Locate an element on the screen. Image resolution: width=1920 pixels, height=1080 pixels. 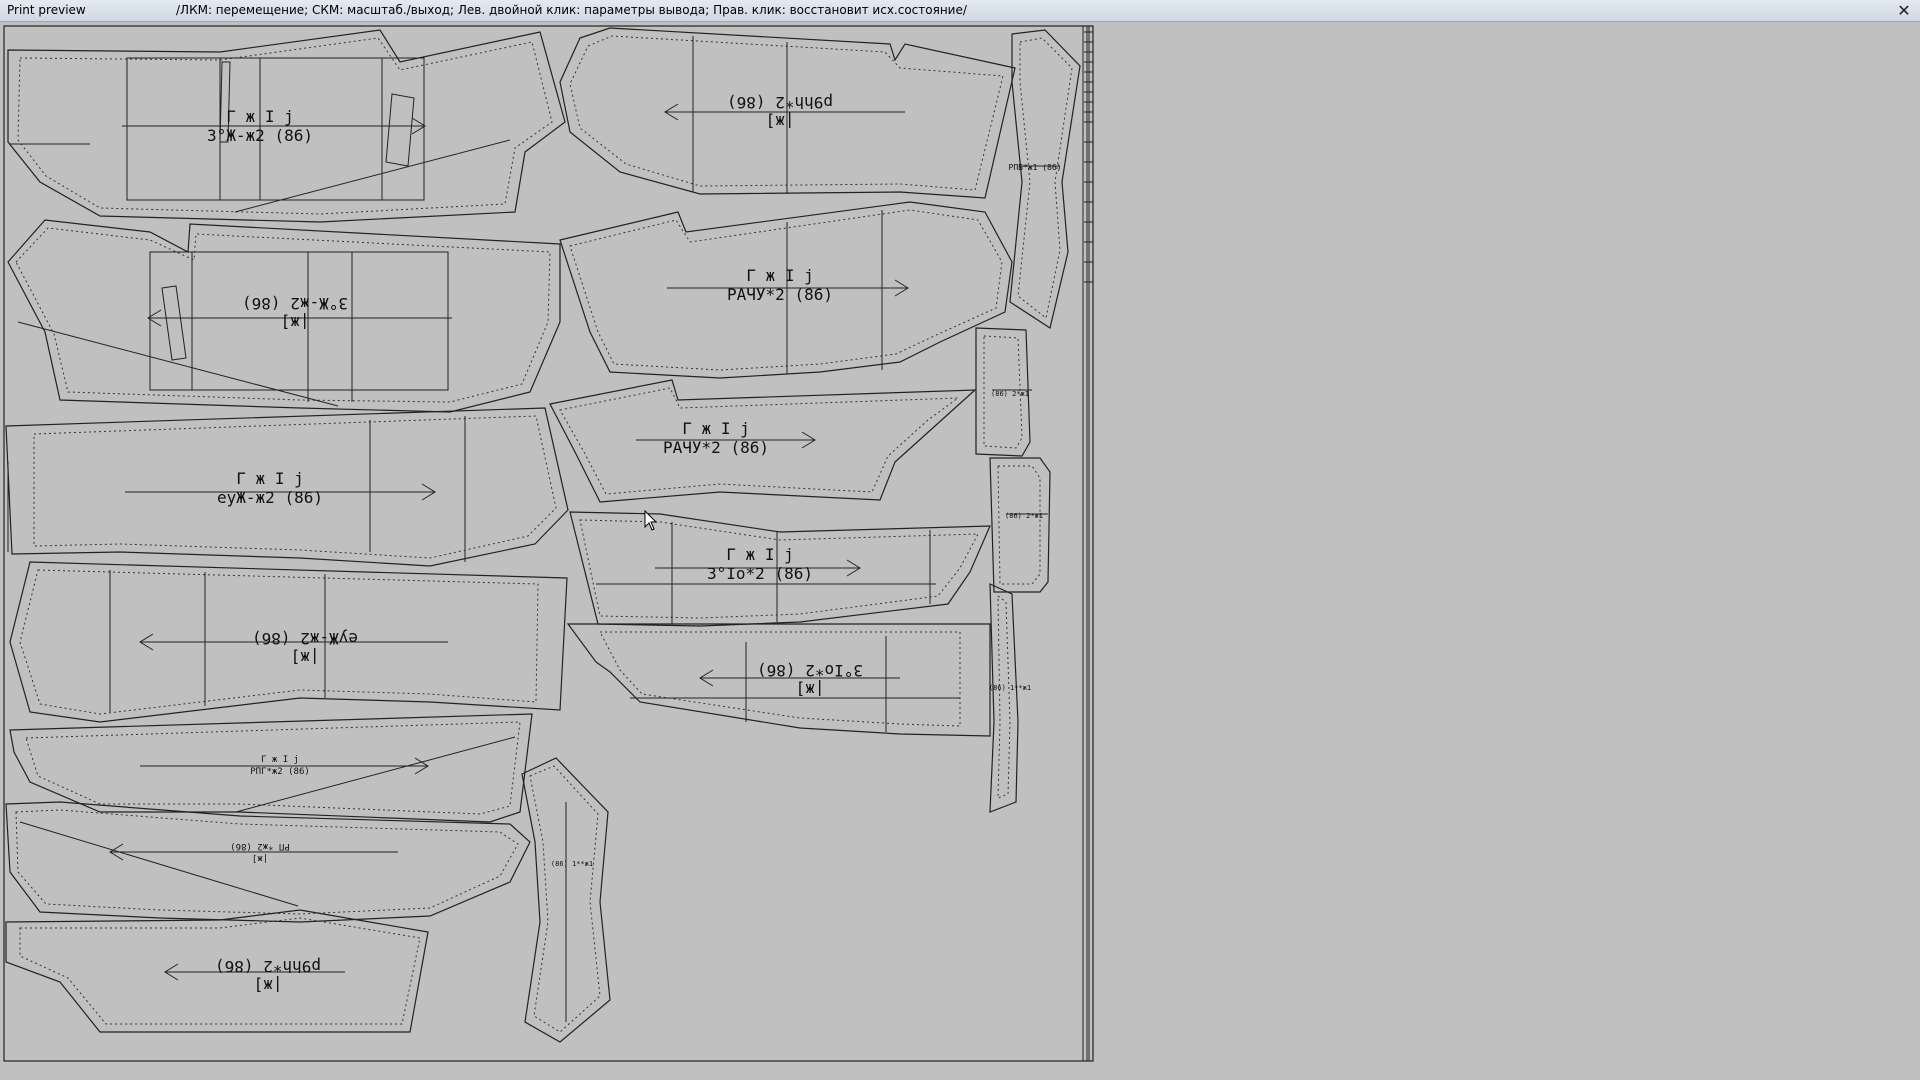
pattern-piece-small-2: (86) 2*ж1 is located at coordinates (1020, 525).